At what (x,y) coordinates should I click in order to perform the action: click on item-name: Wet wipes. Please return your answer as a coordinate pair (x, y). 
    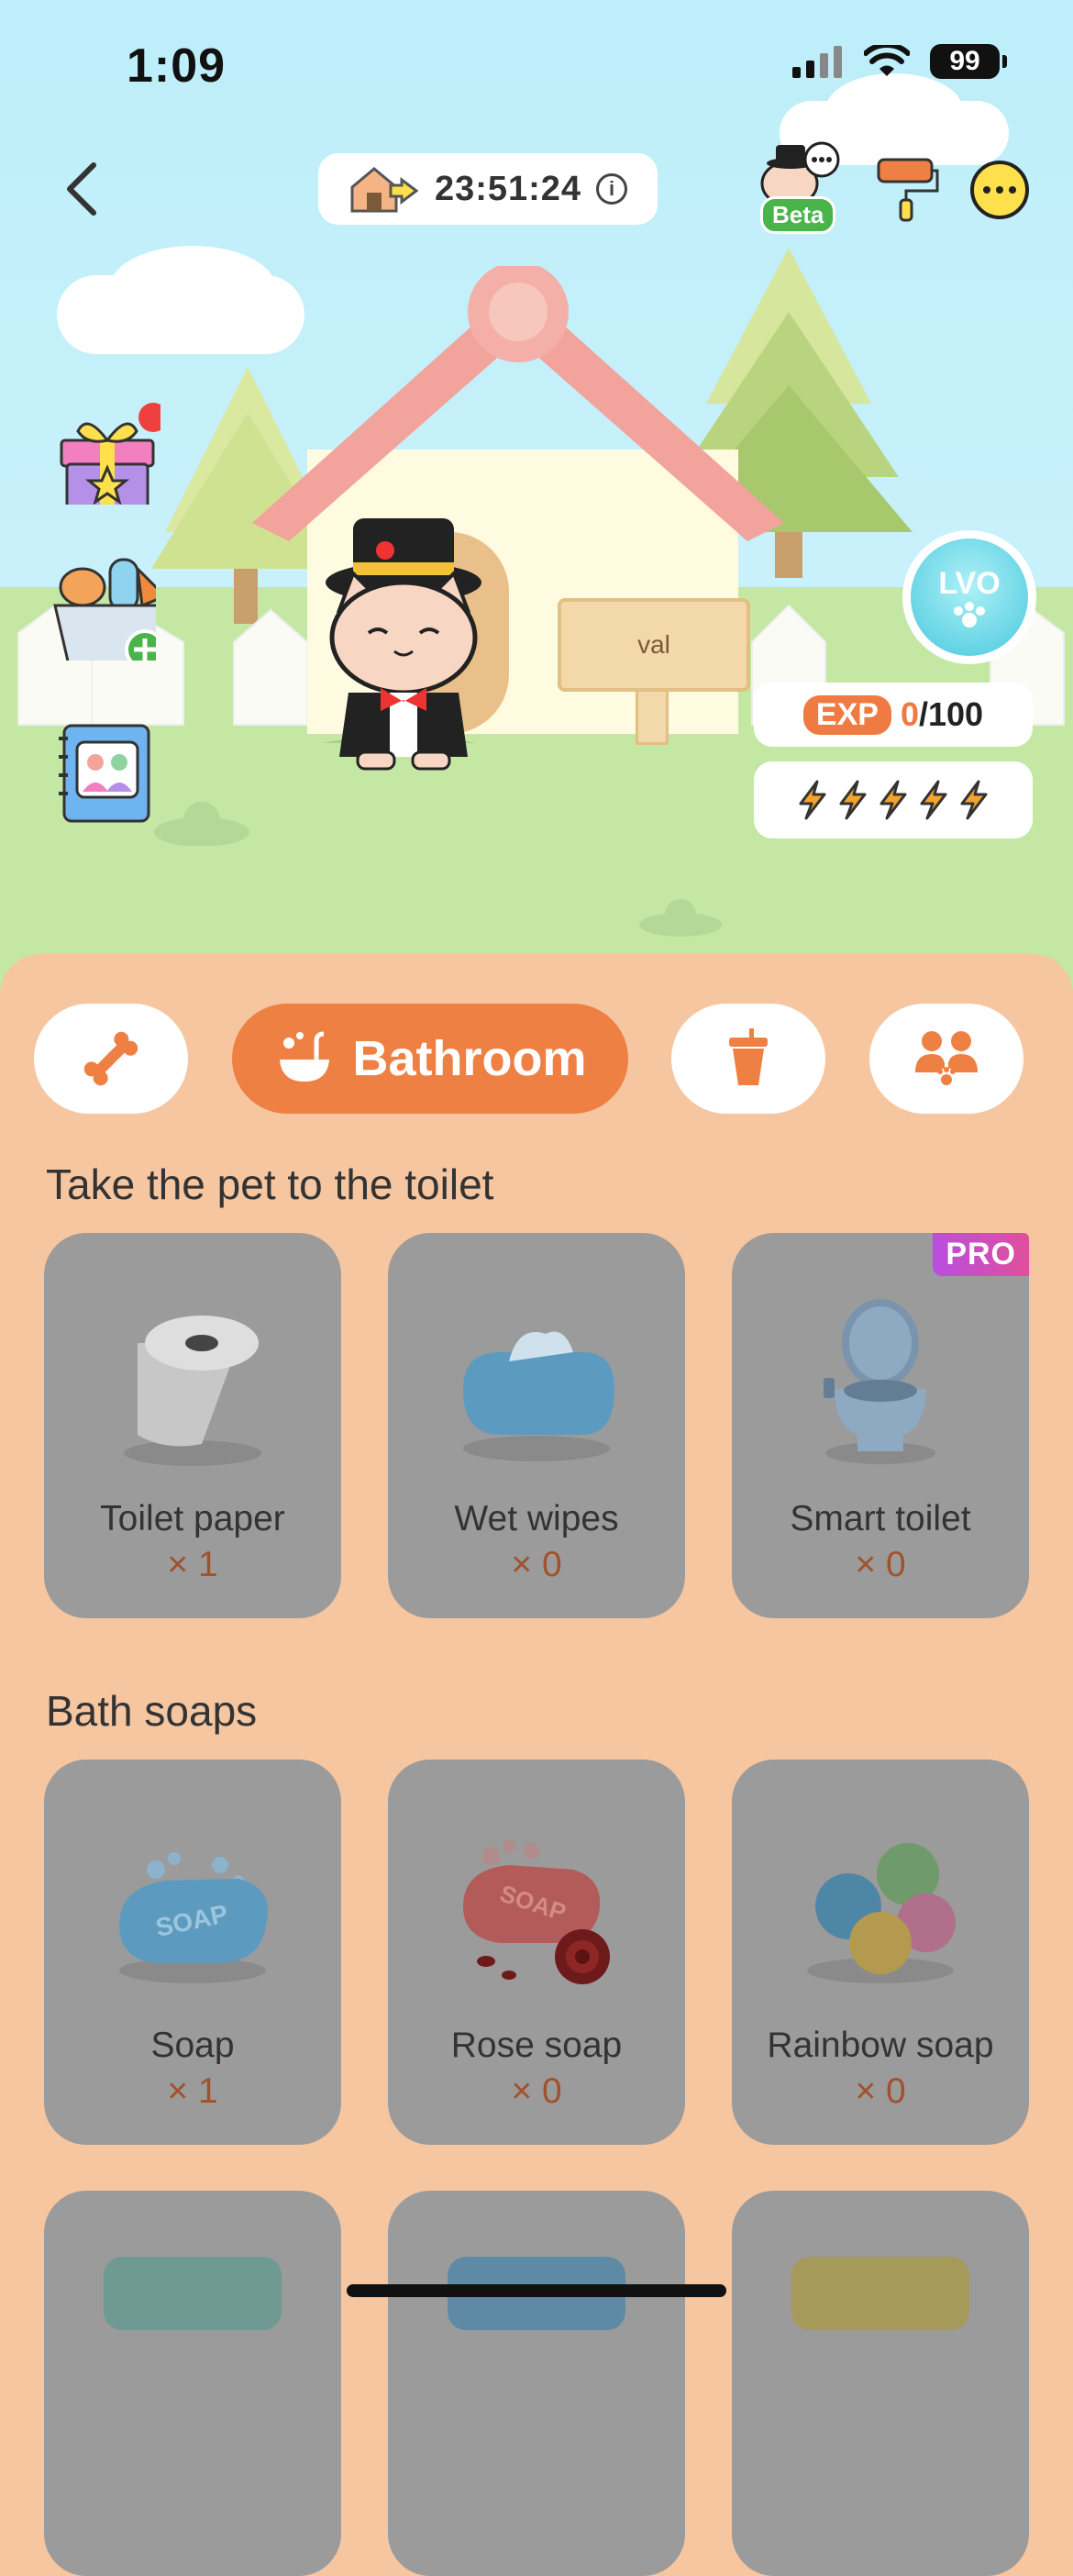
    Looking at the image, I should click on (536, 1518).